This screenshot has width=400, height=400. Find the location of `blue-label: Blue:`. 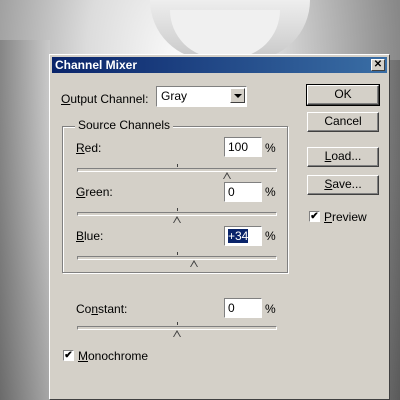

blue-label: Blue: is located at coordinates (90, 236).